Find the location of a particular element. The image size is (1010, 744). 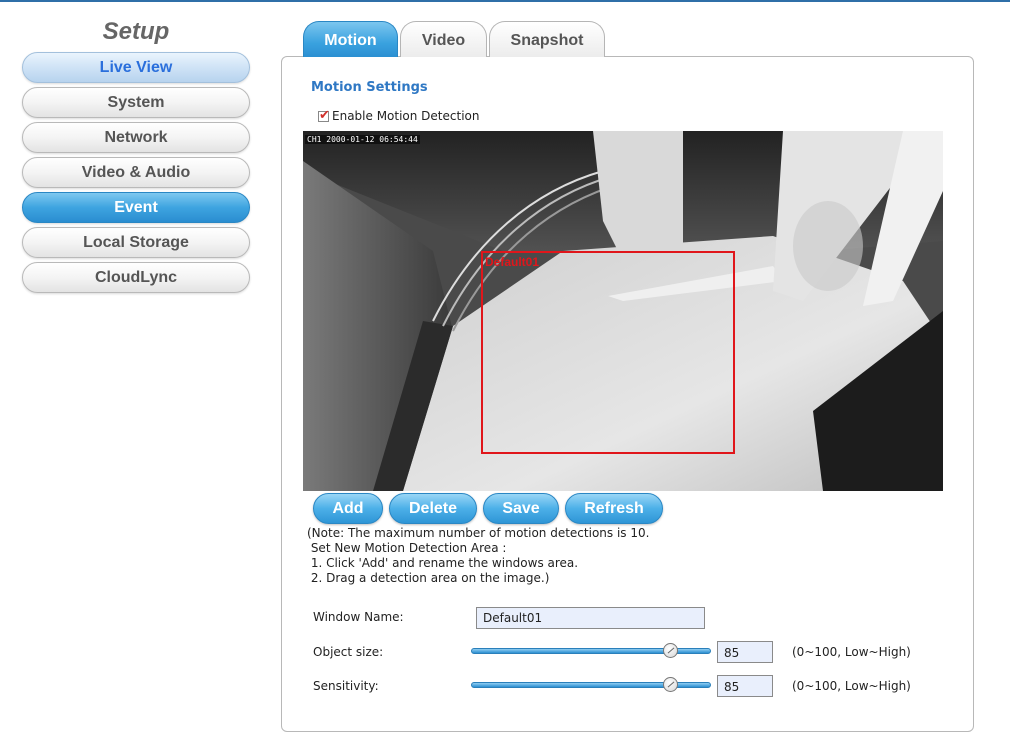

sidebar-item-system: System is located at coordinates (136, 102).